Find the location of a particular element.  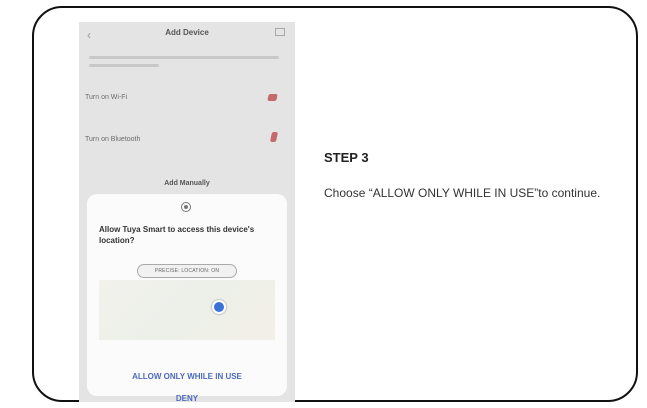

wifi-toggle-icon is located at coordinates (272, 97).